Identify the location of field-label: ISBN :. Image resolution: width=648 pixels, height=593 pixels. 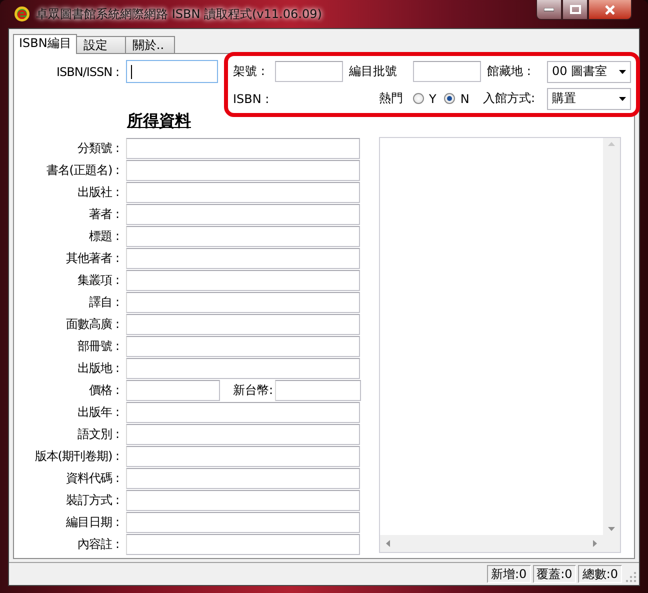
(251, 99).